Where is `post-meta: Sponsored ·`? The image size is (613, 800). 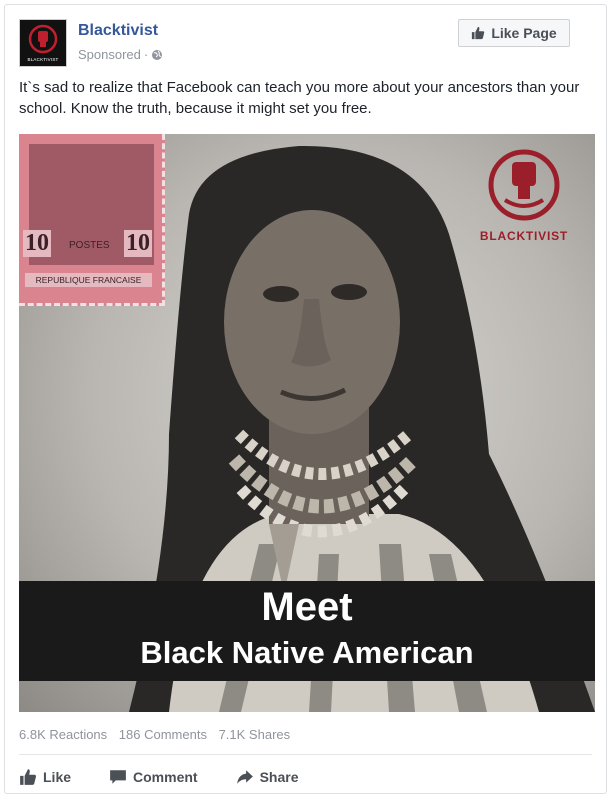 post-meta: Sponsored · is located at coordinates (120, 54).